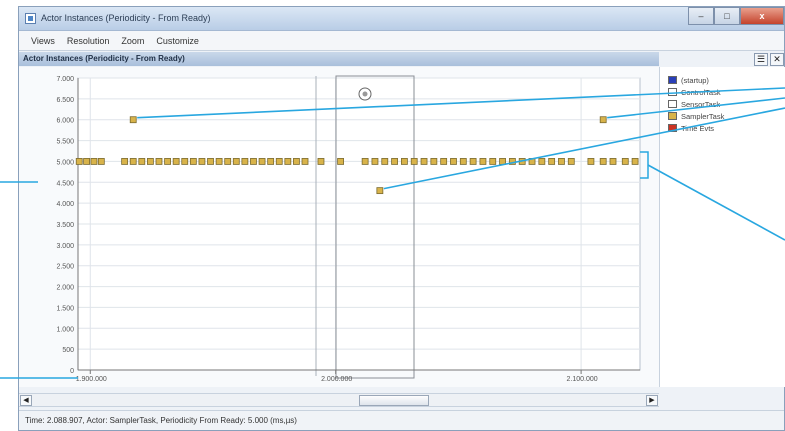 This screenshot has width=785, height=431. I want to click on y-tick-label: 6.000, so click(65, 121).